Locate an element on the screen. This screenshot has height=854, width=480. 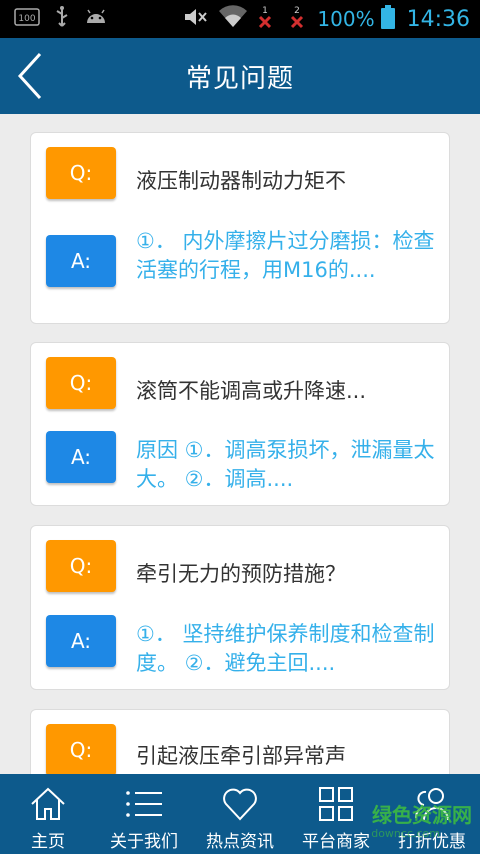
nav-label: 打折优惠 is located at coordinates (432, 842).